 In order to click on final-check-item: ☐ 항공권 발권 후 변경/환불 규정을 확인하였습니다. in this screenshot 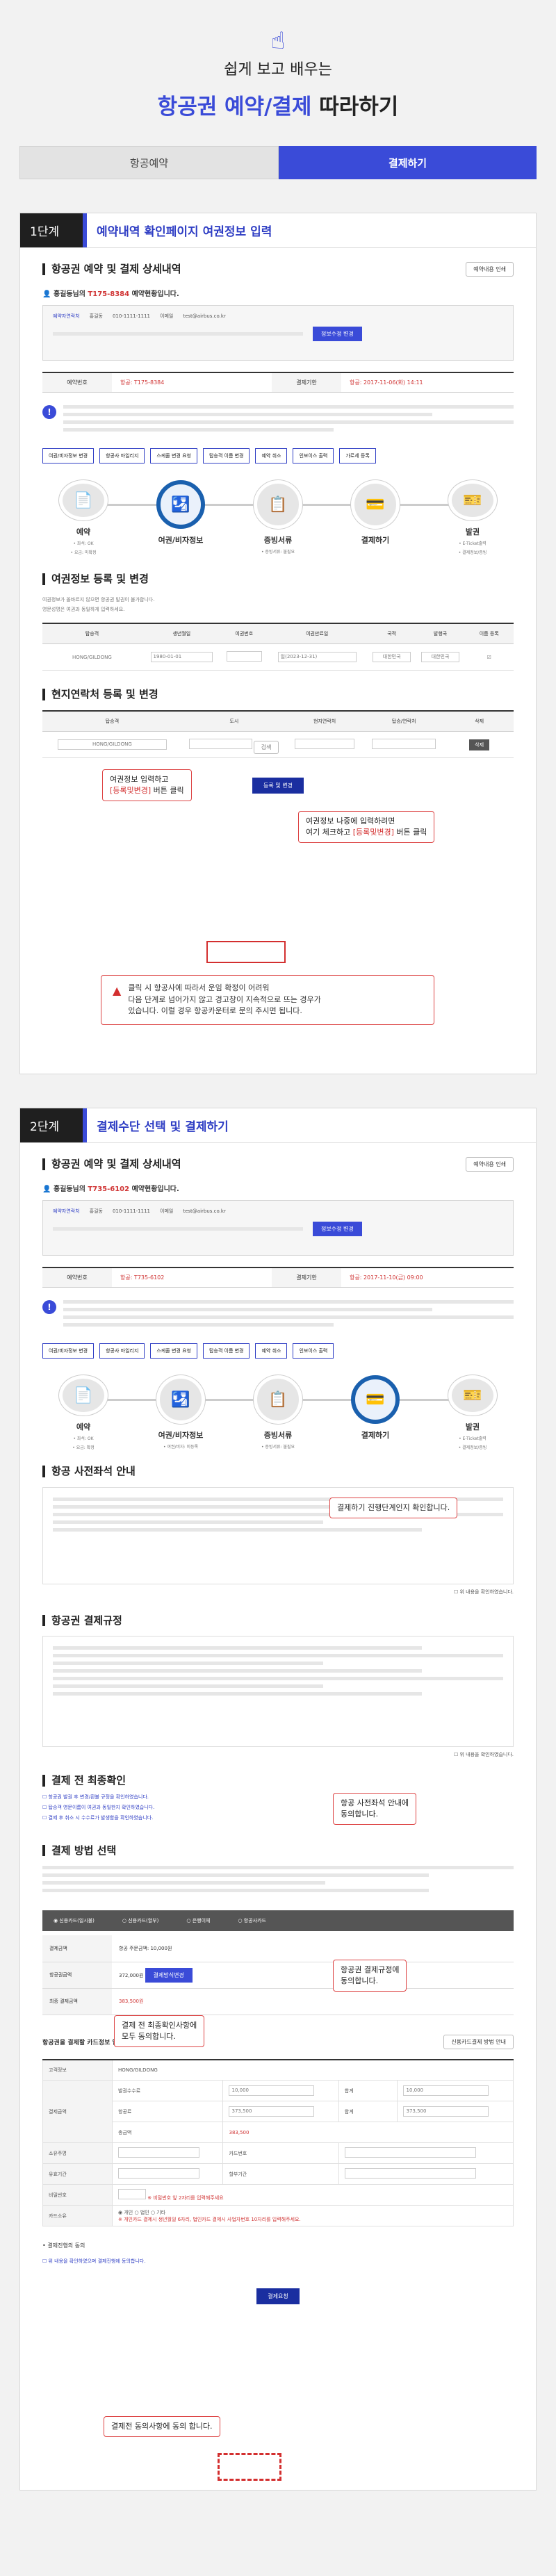, I will do `click(278, 1797)`.